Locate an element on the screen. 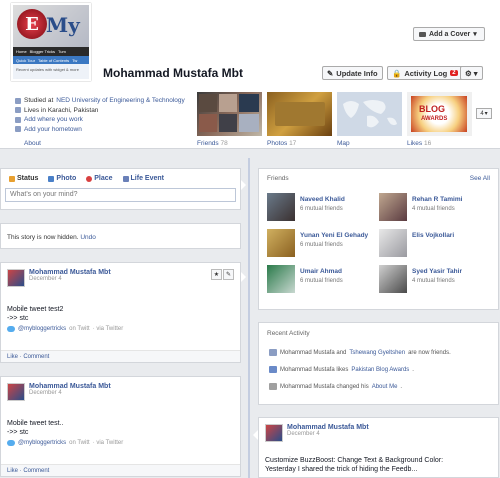 This screenshot has width=500, height=478. map-image is located at coordinates (369, 114).